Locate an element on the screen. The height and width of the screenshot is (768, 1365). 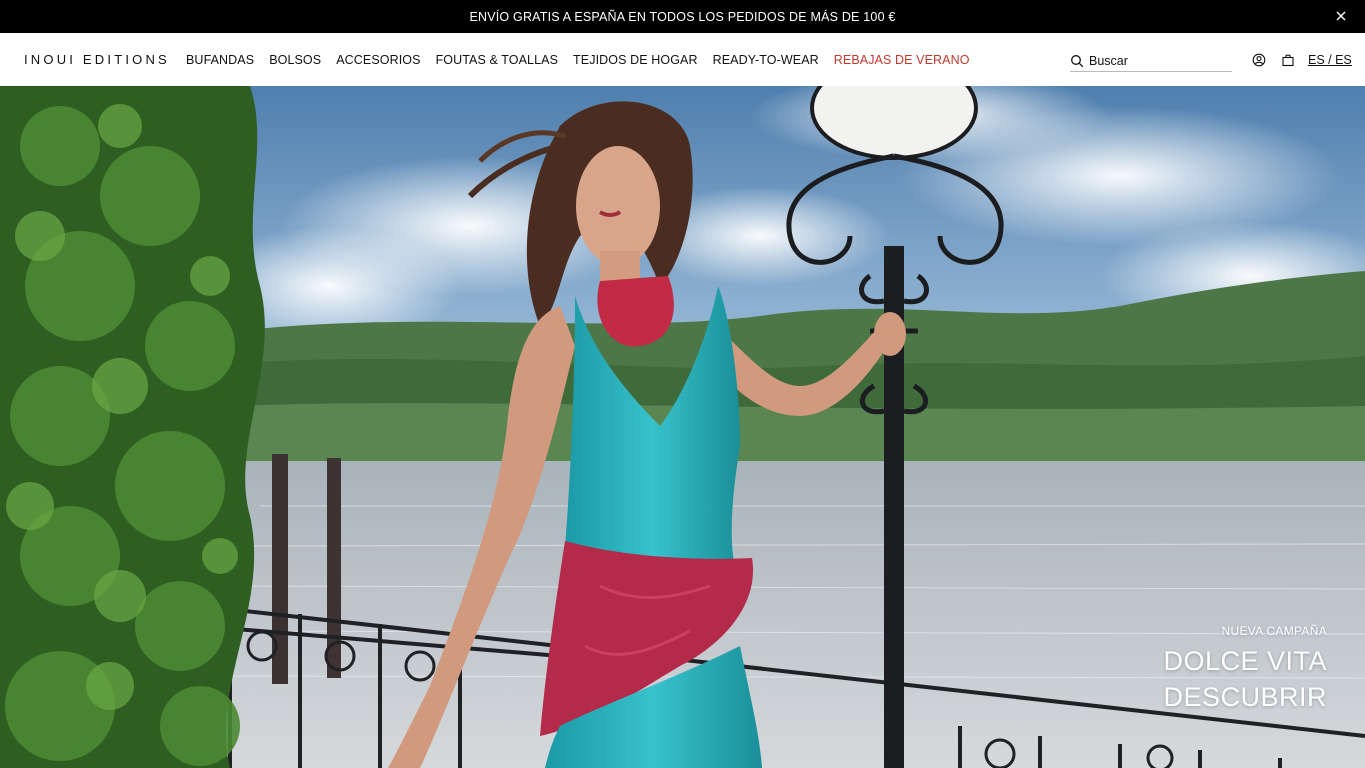
hero-cta-button: DESCUBRIR is located at coordinates (1245, 697).